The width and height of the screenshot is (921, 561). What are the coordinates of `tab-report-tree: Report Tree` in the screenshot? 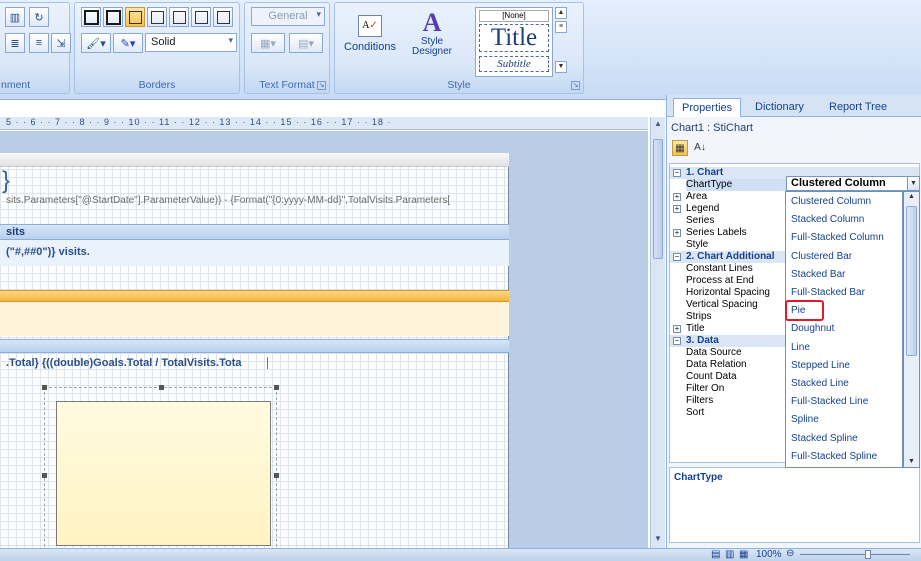 It's located at (858, 107).